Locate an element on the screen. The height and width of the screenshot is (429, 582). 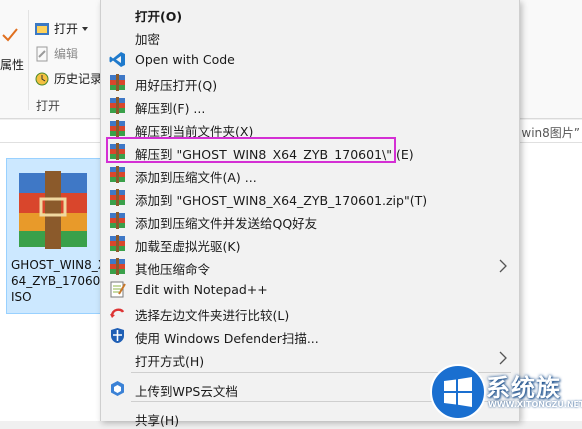
edit-icon is located at coordinates (42, 53).